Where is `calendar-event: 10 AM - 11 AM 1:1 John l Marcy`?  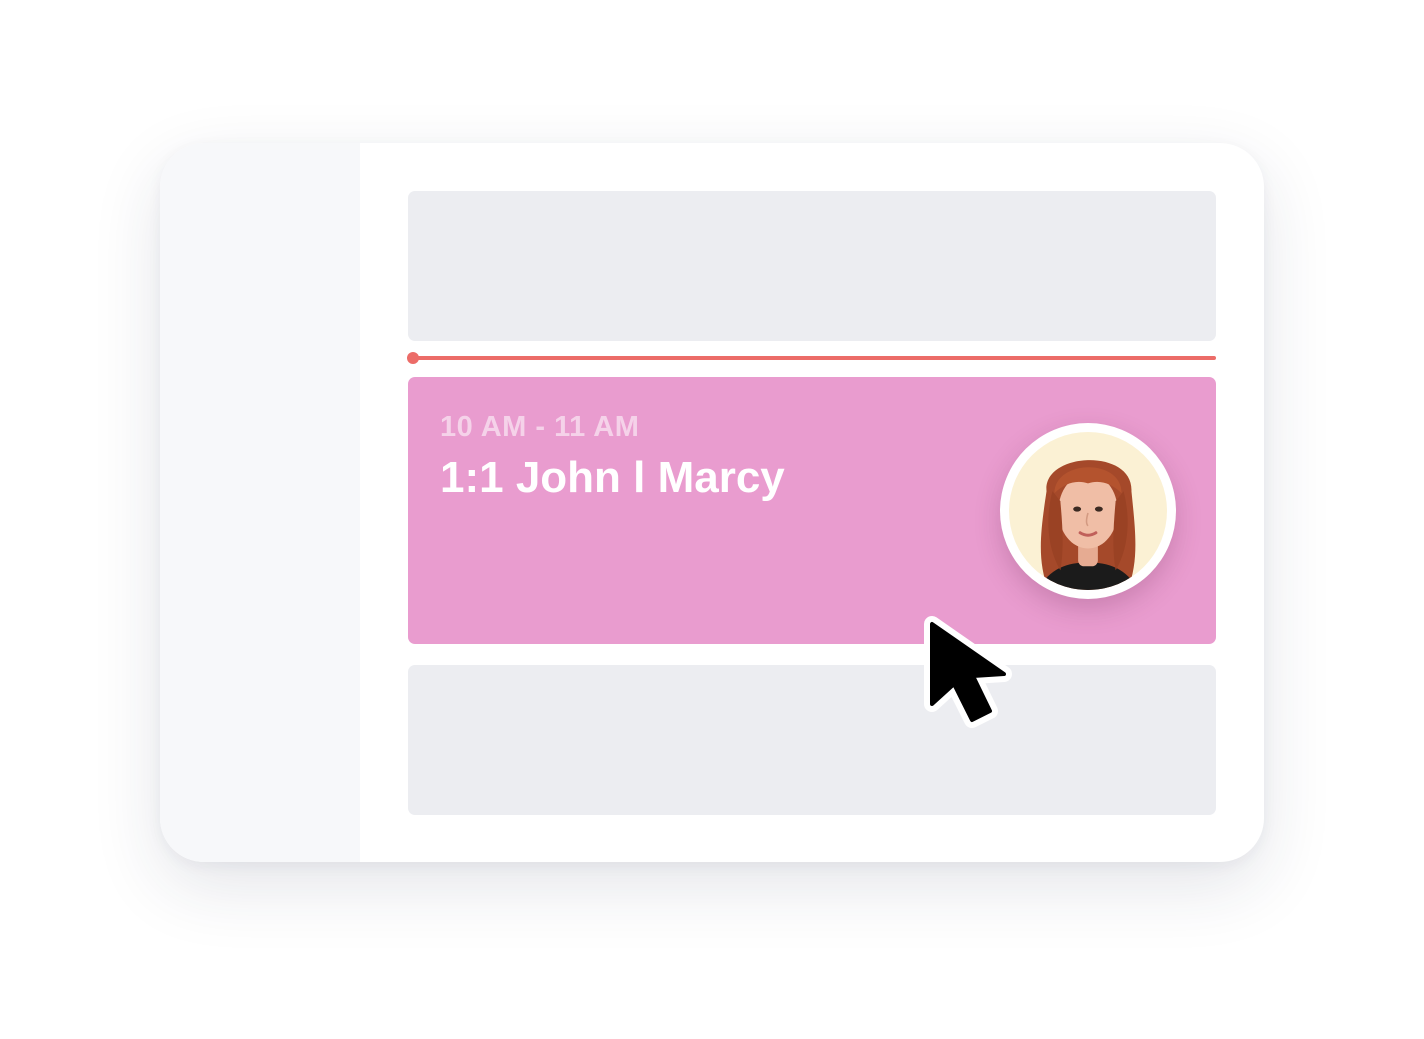
calendar-event: 10 AM - 11 AM 1:1 John l Marcy is located at coordinates (812, 510).